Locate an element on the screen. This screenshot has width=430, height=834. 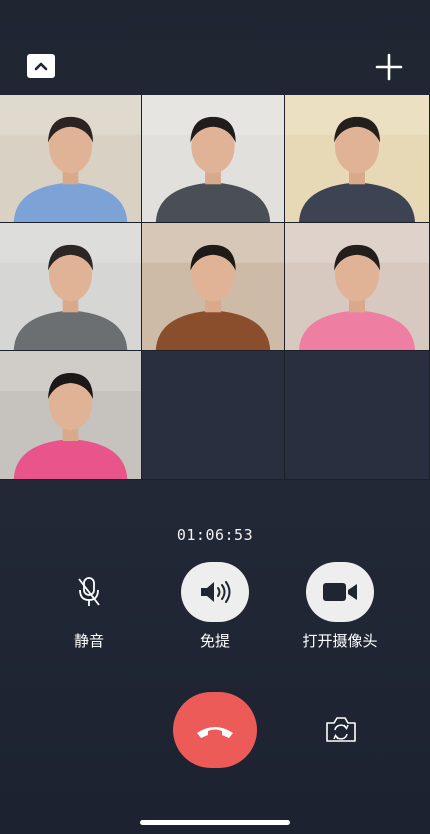
camera-label: 打开摄像头 is located at coordinates (340, 641).